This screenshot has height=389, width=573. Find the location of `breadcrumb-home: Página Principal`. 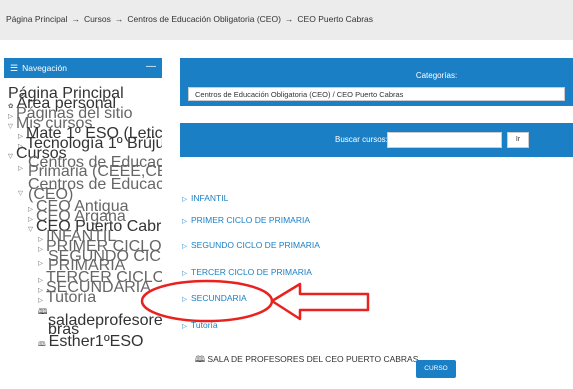

breadcrumb-home: Página Principal is located at coordinates (36, 19).